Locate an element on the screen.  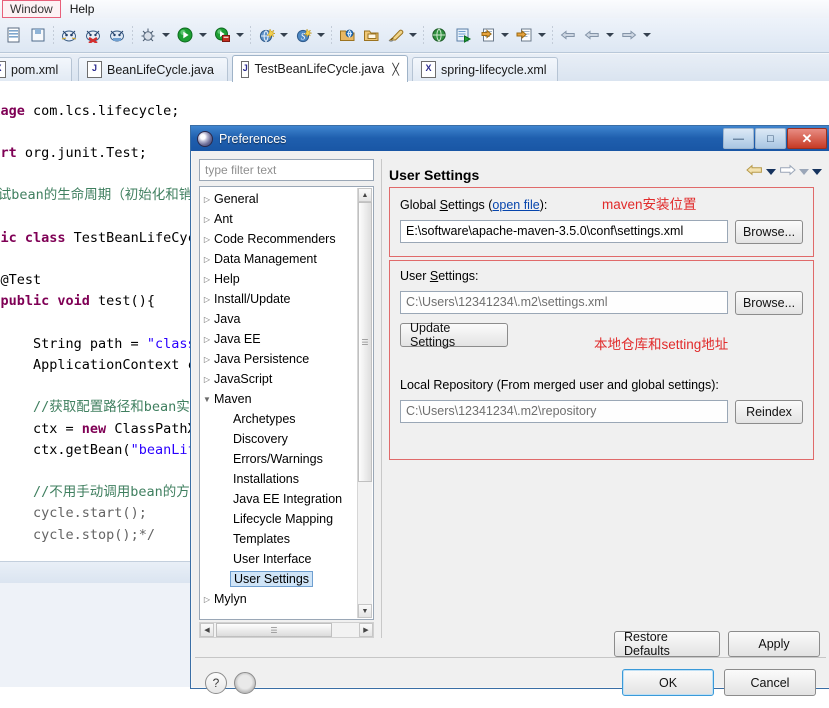
tree-item-java-ee-integration: Java EE Integration is located at coordinates (279, 499).